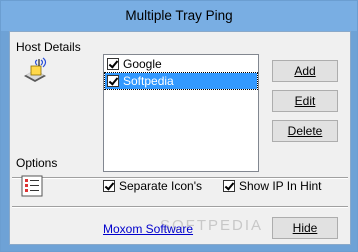 This screenshot has height=252, width=358. I want to click on network-host-icon, so click(35, 71).